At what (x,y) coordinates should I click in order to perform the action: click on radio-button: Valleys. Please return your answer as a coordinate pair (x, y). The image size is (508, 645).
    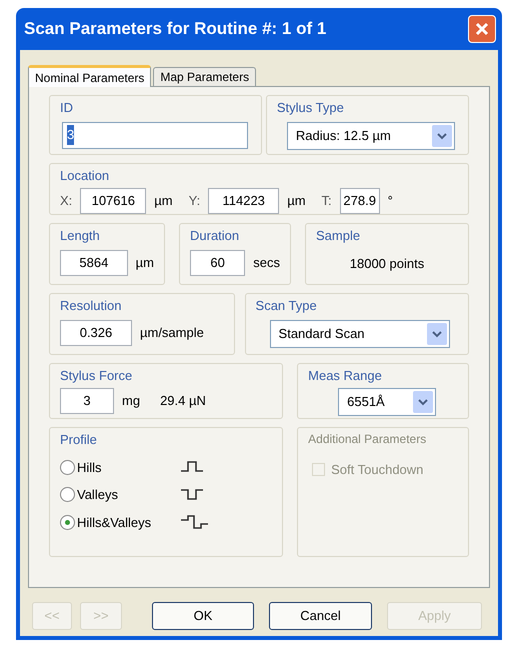
    Looking at the image, I should click on (120, 494).